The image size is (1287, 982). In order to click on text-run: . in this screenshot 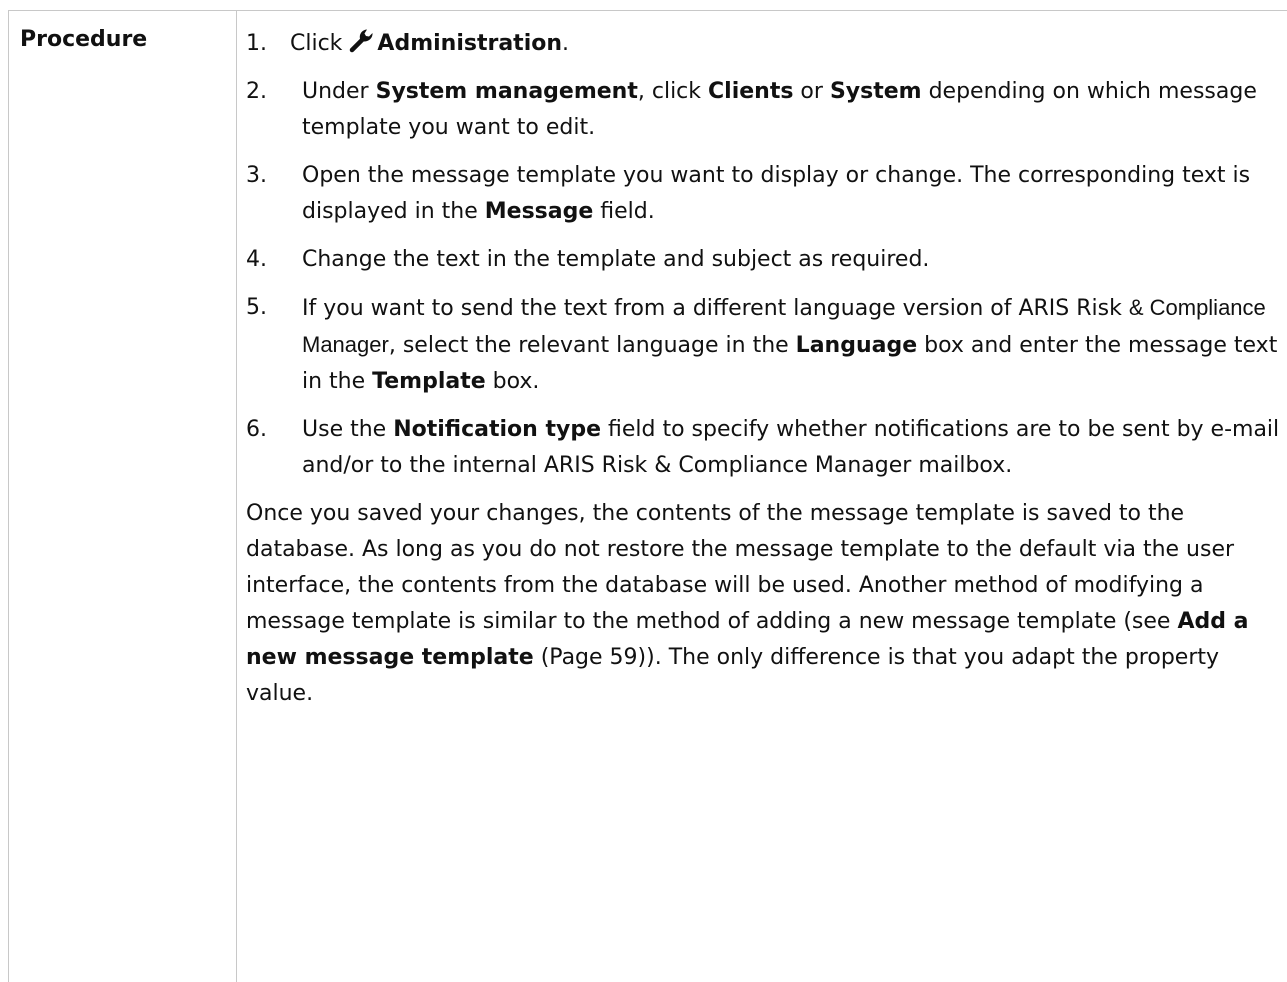, I will do `click(566, 43)`.